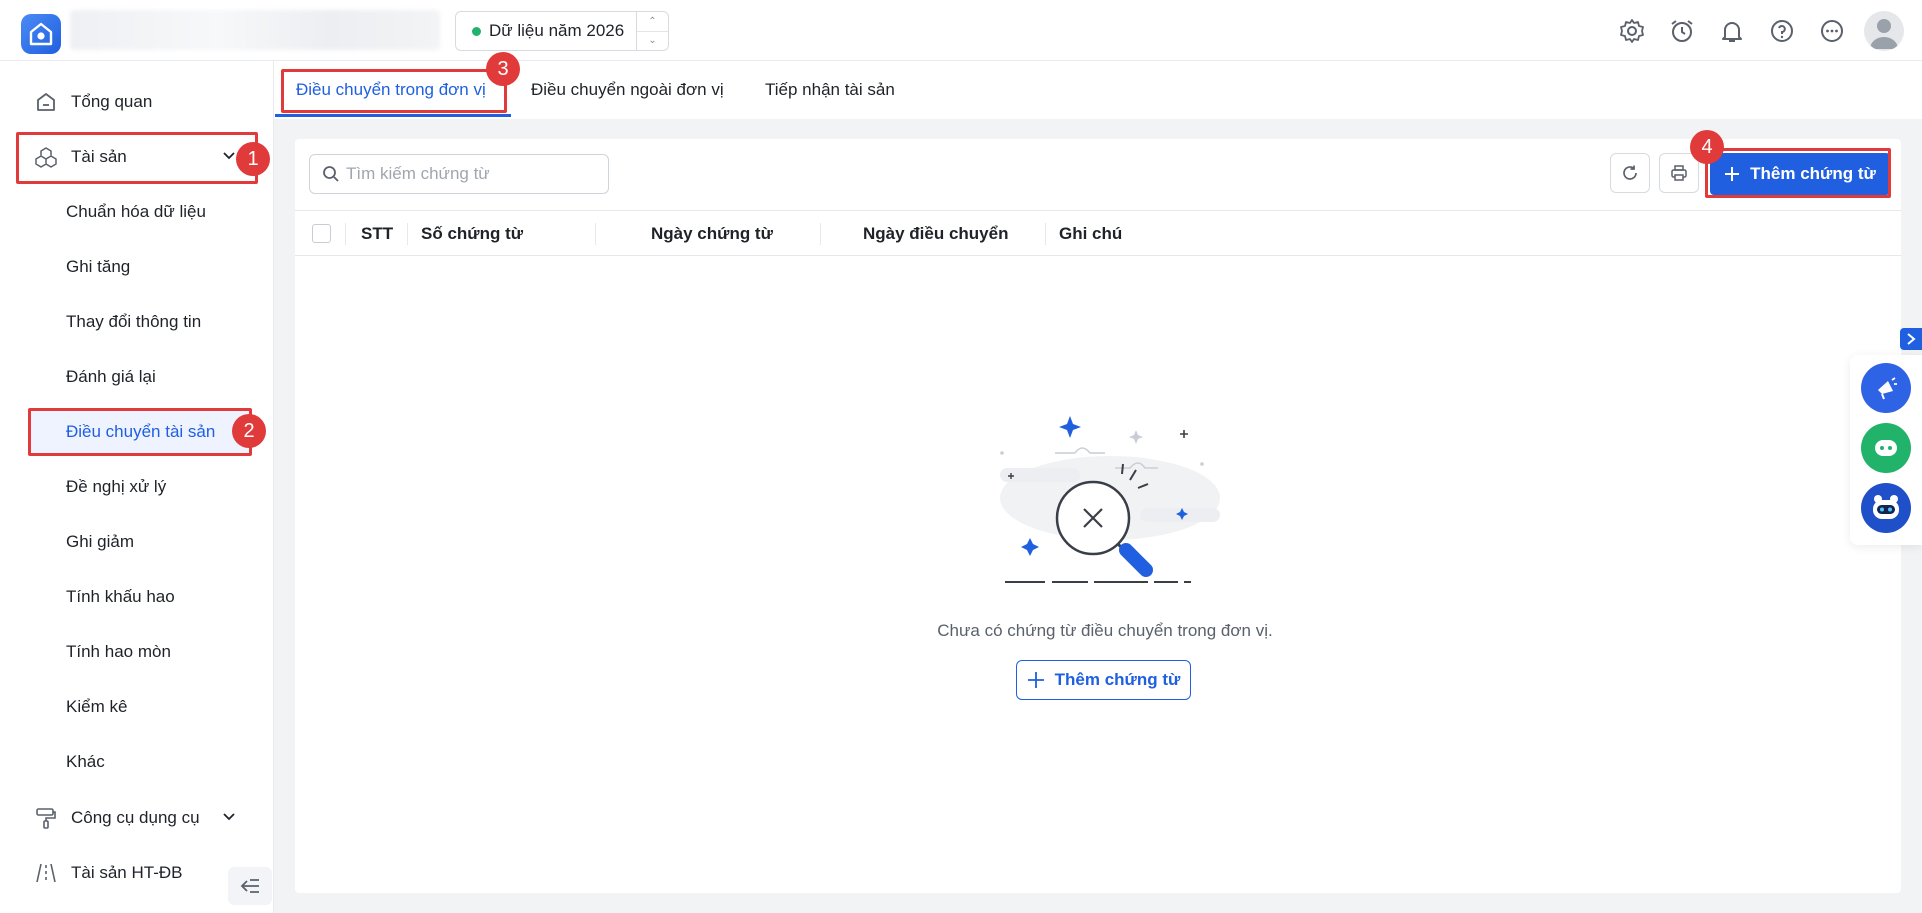  I want to click on sidebar-subitem-revaluation: Đánh giá lại, so click(111, 377).